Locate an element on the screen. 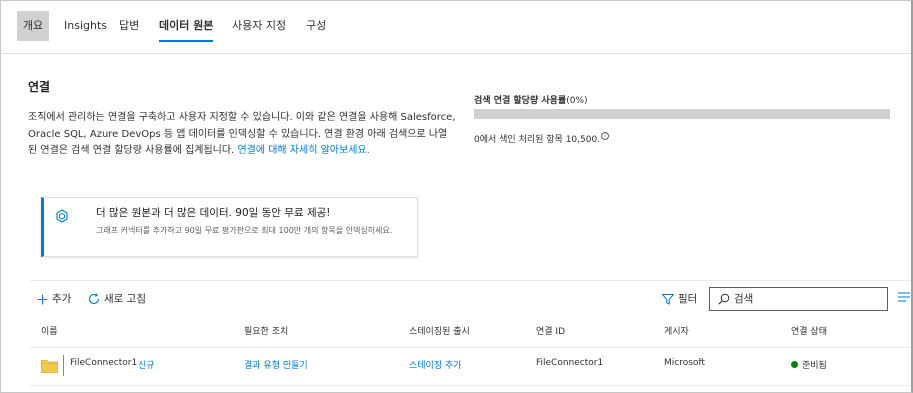 This screenshot has width=913, height=393. add-button: 추가 is located at coordinates (54, 299).